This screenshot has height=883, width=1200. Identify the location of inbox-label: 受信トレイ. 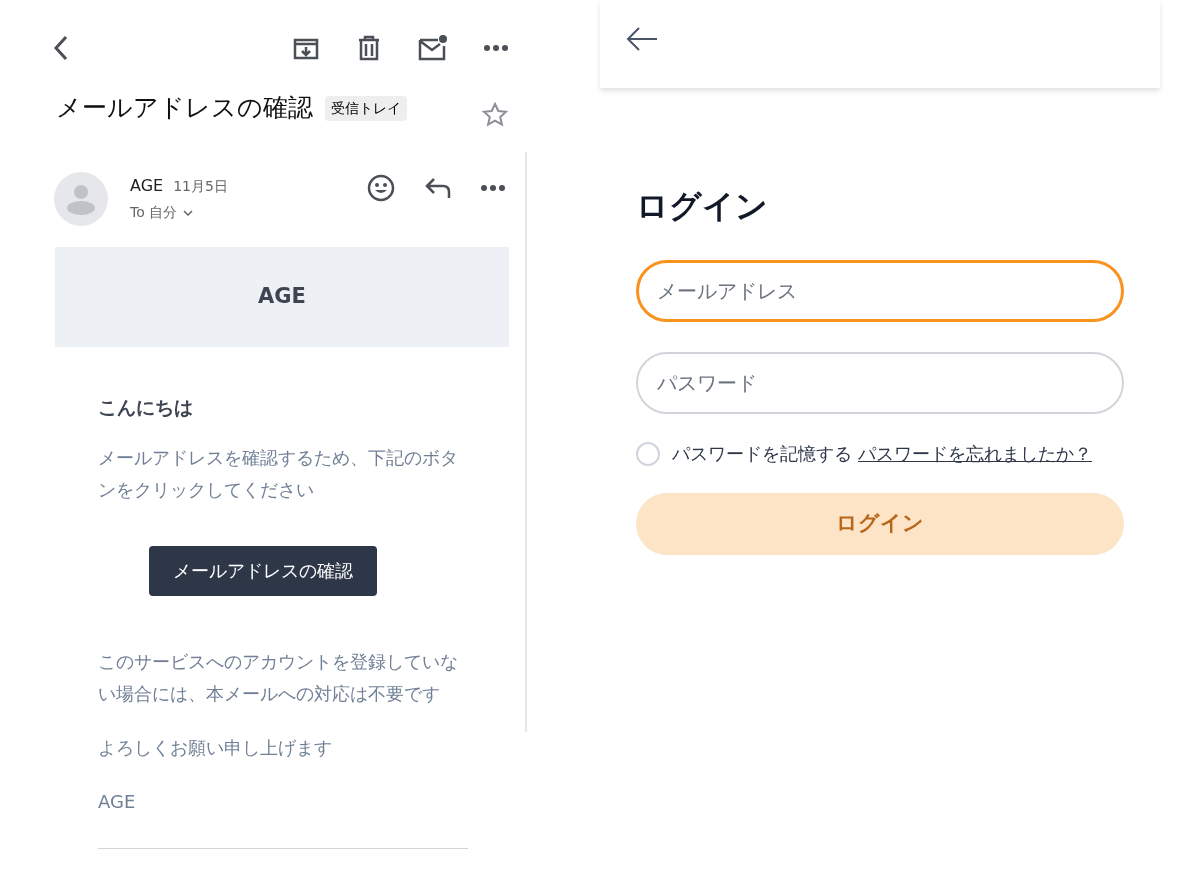
(366, 108).